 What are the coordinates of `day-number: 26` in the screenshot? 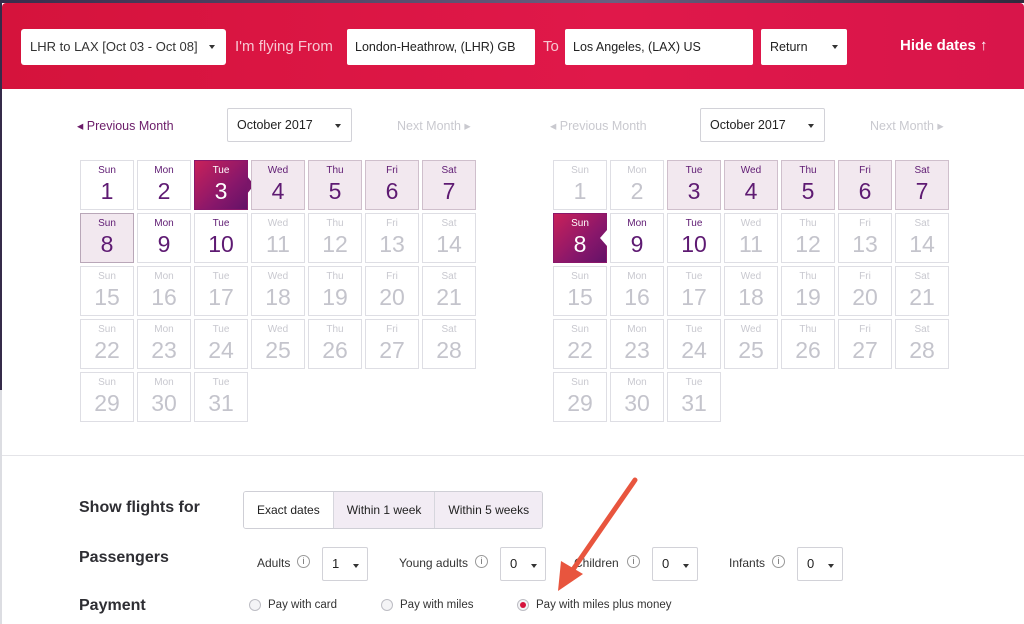 It's located at (335, 350).